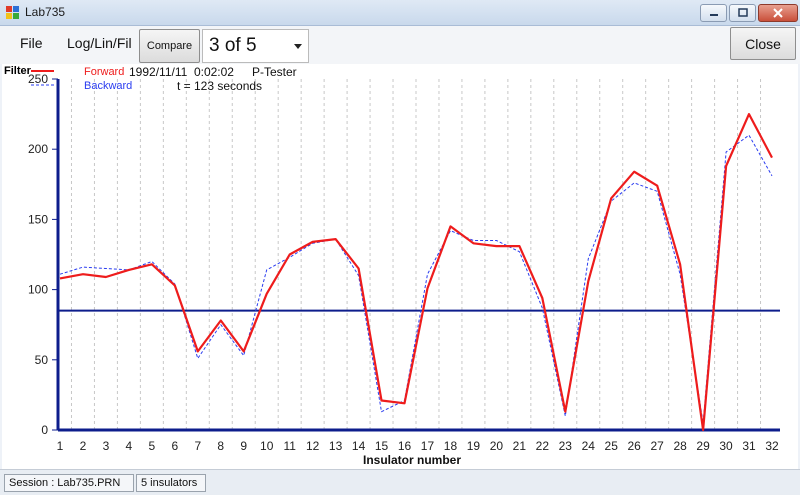  Describe the element at coordinates (359, 446) in the screenshot. I see `x-tick-label: 14` at that location.